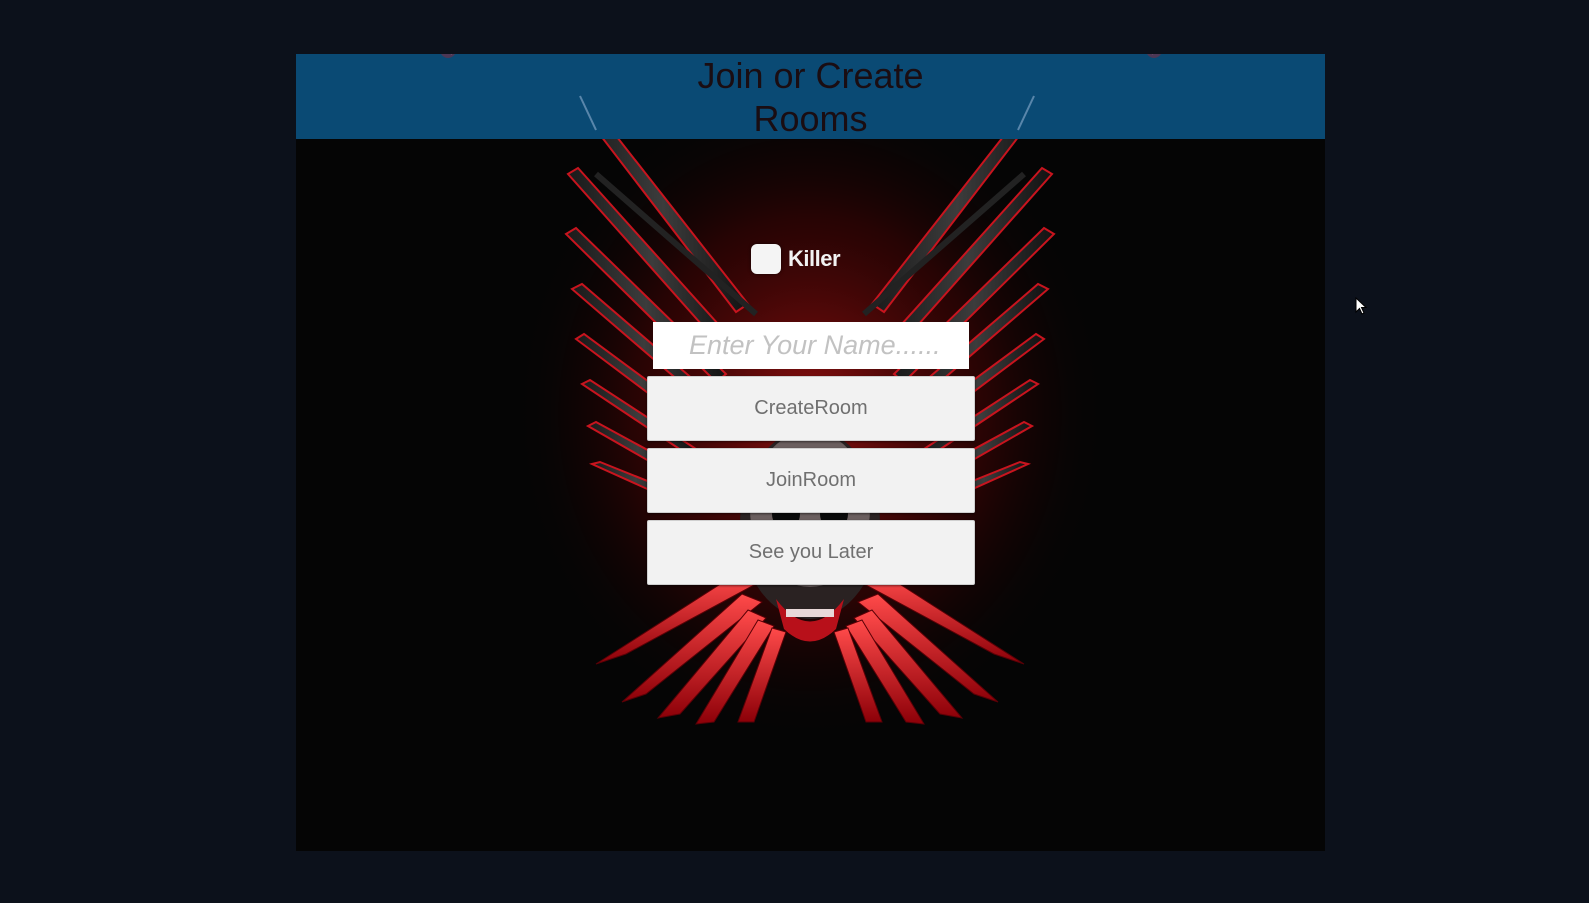 This screenshot has height=903, width=1589. Describe the element at coordinates (811, 552) in the screenshot. I see `quit-button: See you Later` at that location.